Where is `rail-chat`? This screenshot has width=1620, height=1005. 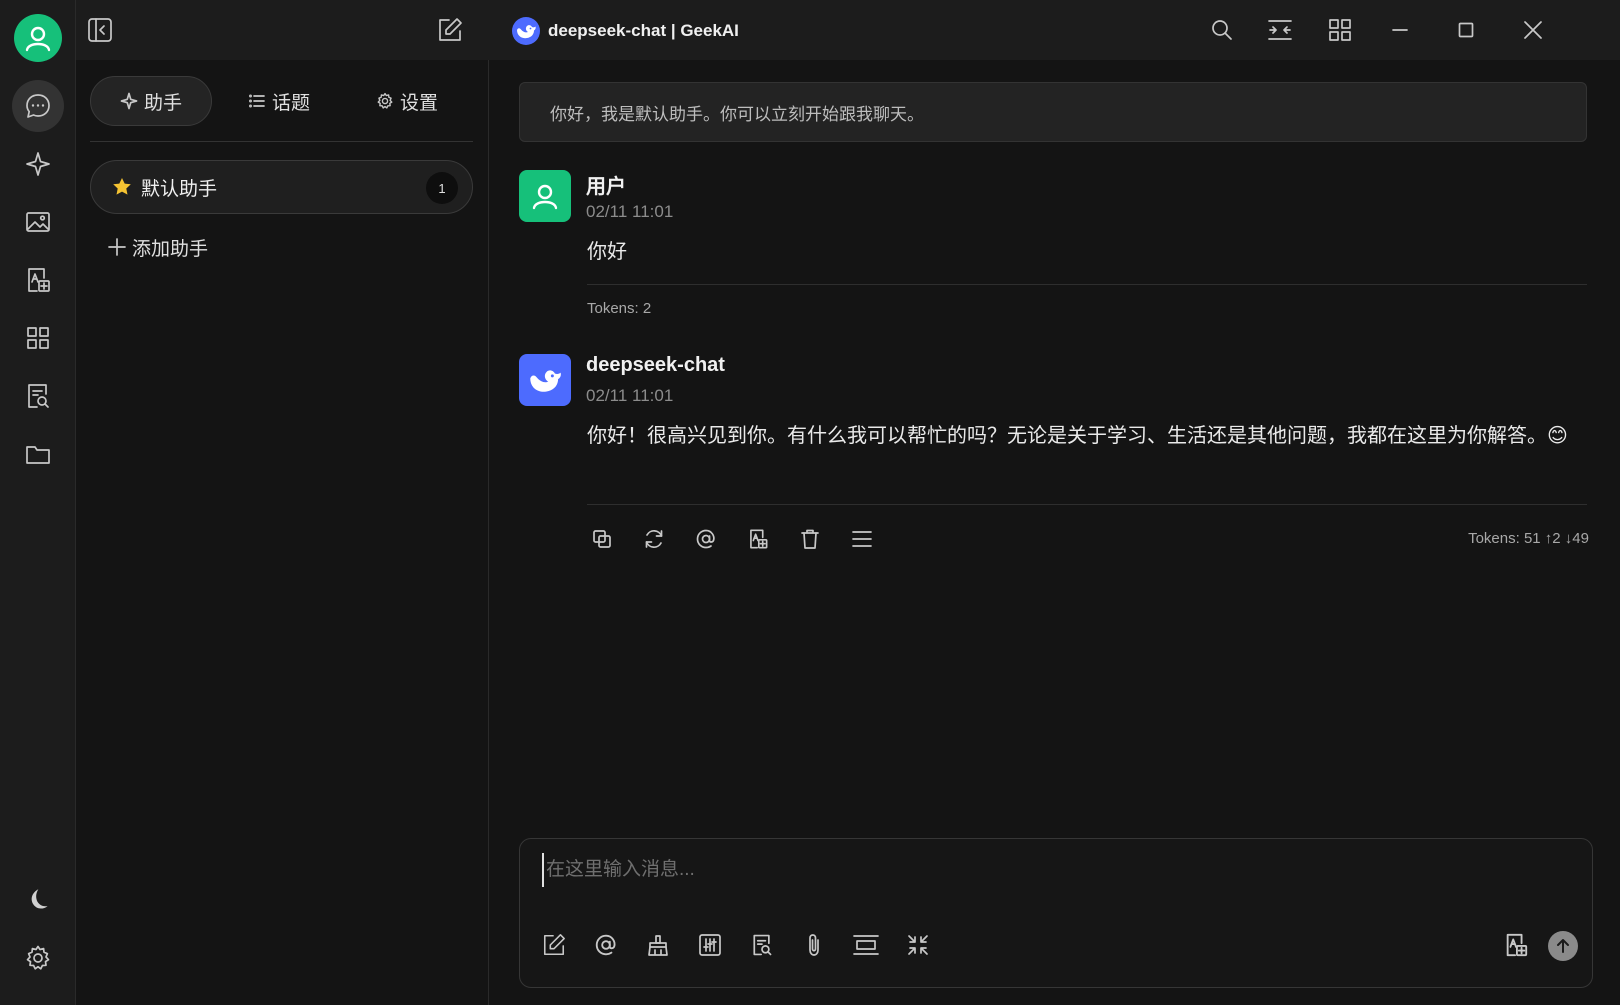
rail-chat is located at coordinates (38, 106).